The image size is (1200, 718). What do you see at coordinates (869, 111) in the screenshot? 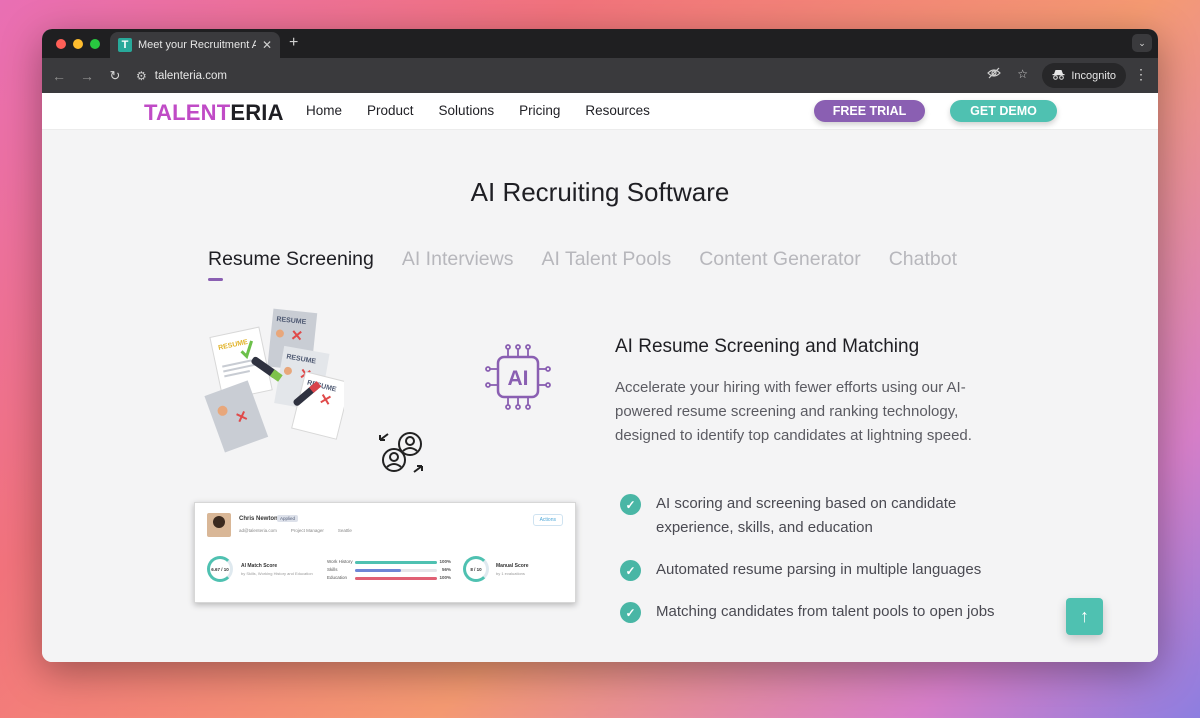
I see `free-trial-button: FREE TRIAL` at bounding box center [869, 111].